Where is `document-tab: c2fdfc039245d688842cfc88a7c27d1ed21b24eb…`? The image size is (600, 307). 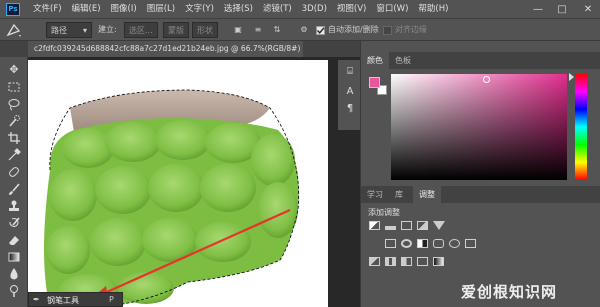
document-tab: c2fdfc039245d688842cfc88a7c27d1ed21b24eb… is located at coordinates (165, 49).